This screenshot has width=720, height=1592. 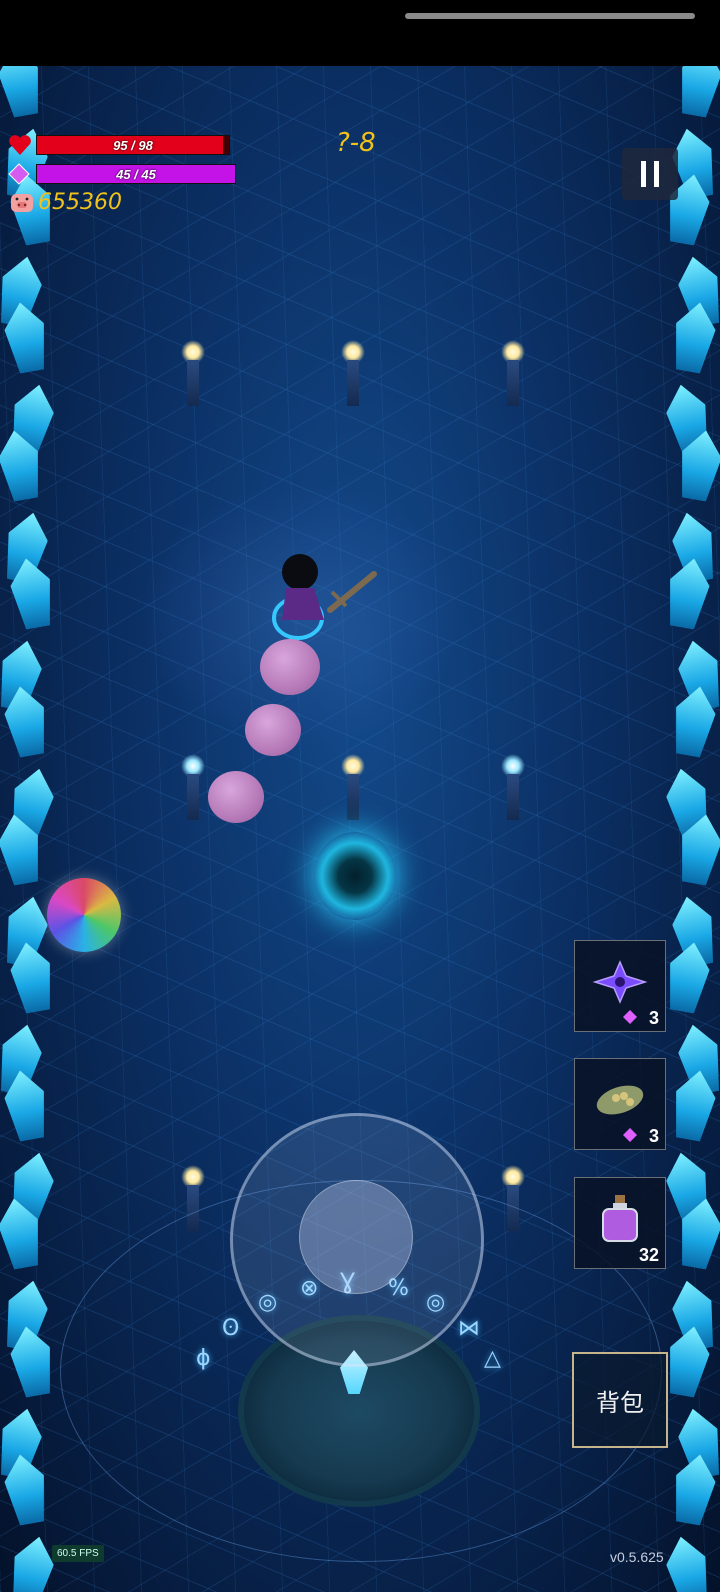 I want to click on skill-slot-potion: 32, so click(x=620, y=1223).